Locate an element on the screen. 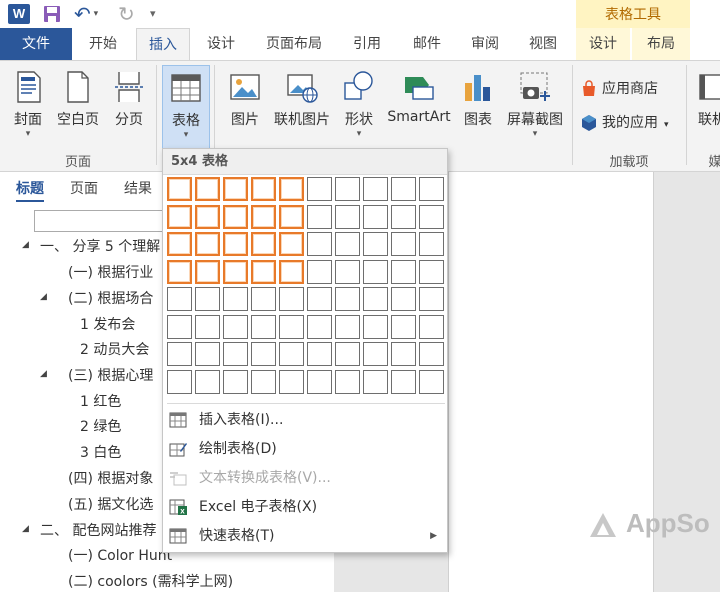  tab-insert: 插入 is located at coordinates (163, 44).